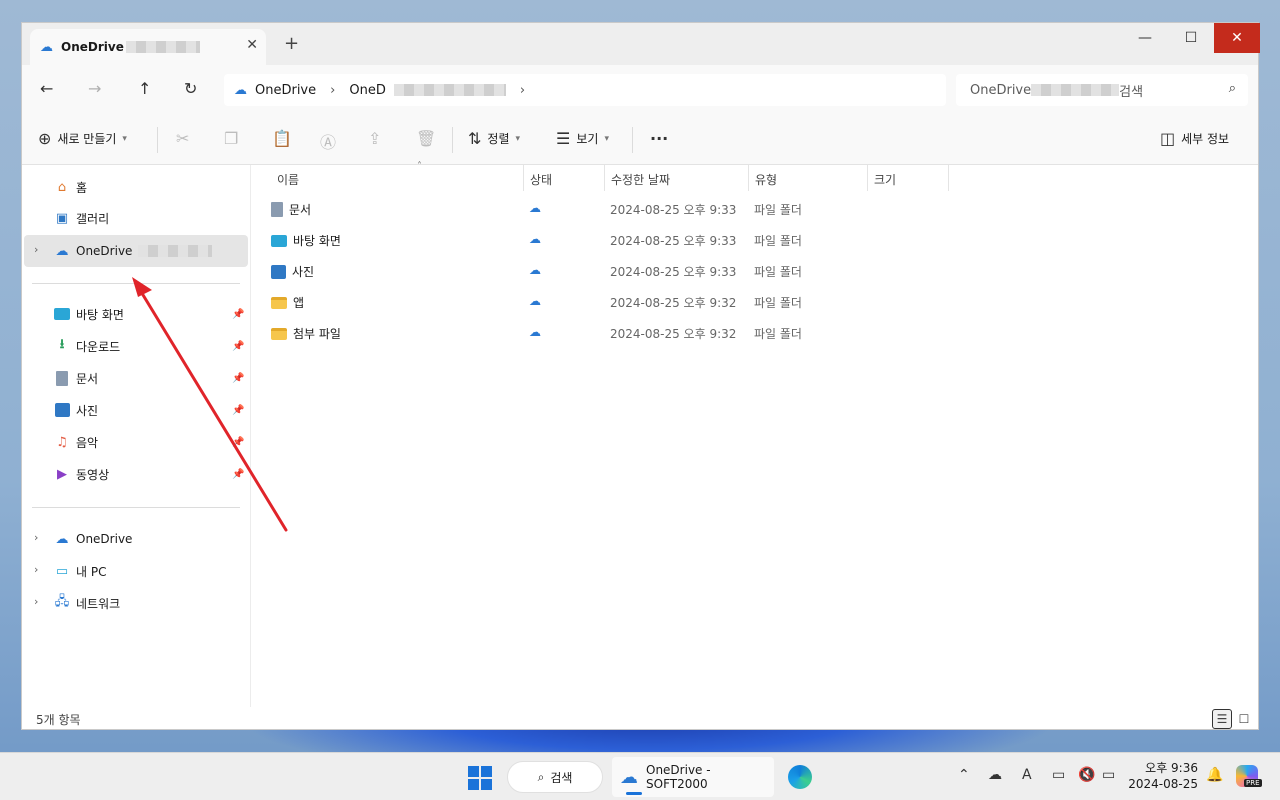 The image size is (1280, 800). Describe the element at coordinates (303, 272) in the screenshot. I see `file-name: 사진` at that location.